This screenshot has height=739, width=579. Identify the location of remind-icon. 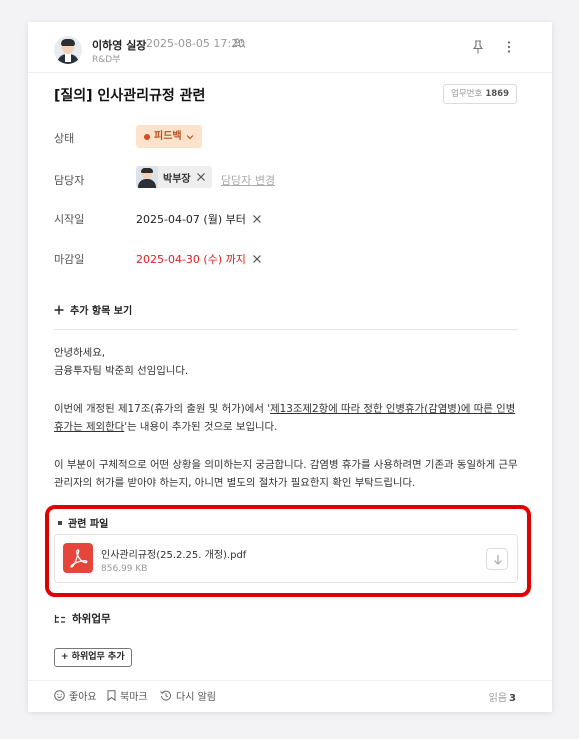
(165, 695).